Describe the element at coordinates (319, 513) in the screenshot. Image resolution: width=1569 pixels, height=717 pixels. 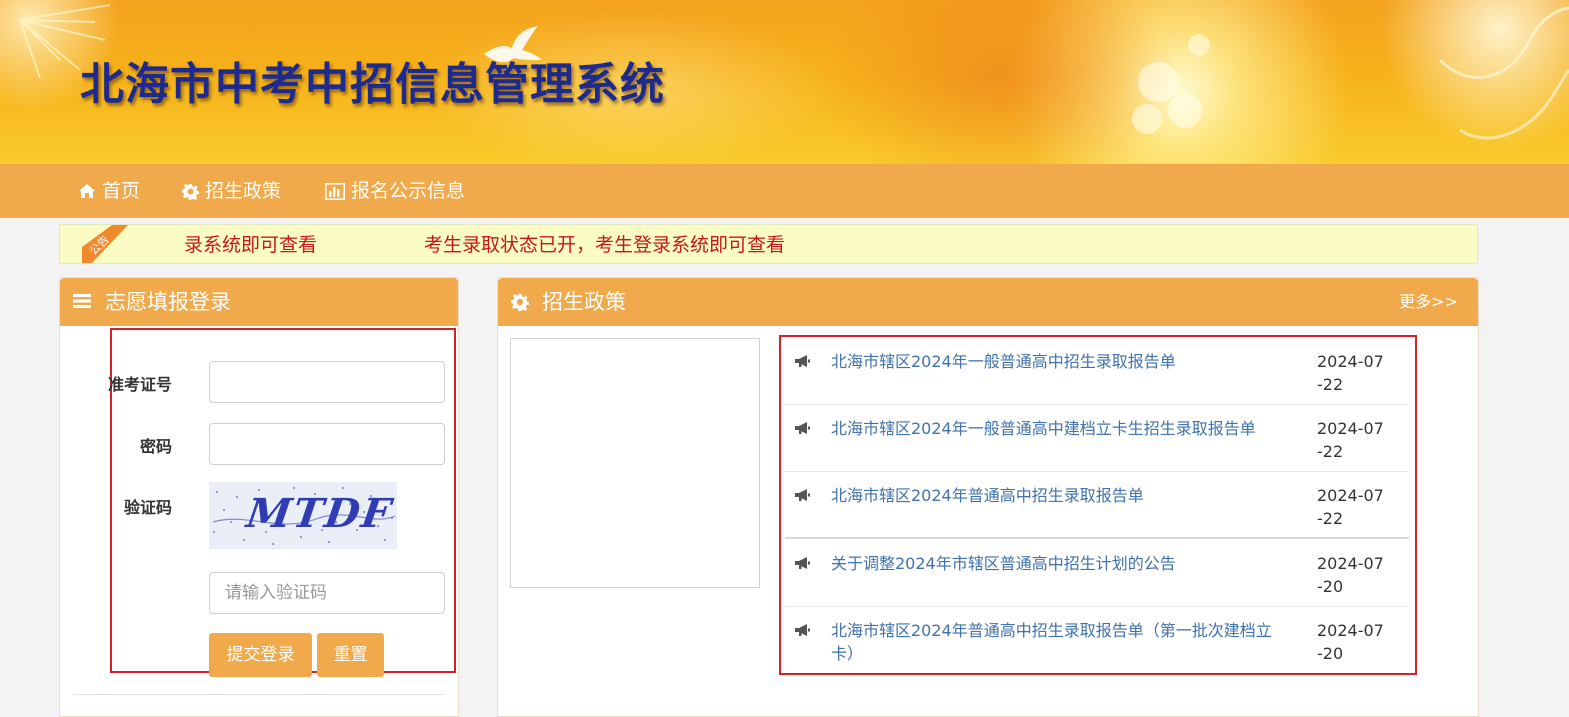
I see `captcha-text: MTDF` at that location.